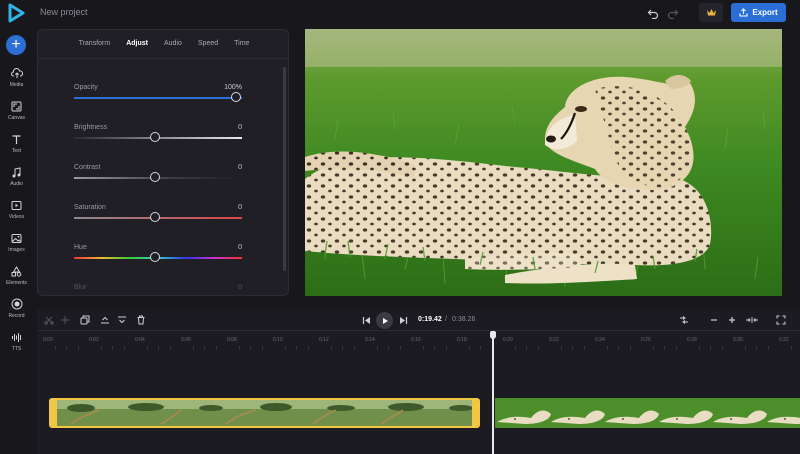 The width and height of the screenshot is (800, 454). Describe the element at coordinates (54, 413) in the screenshot. I see `clip-trim-handle-left` at that location.